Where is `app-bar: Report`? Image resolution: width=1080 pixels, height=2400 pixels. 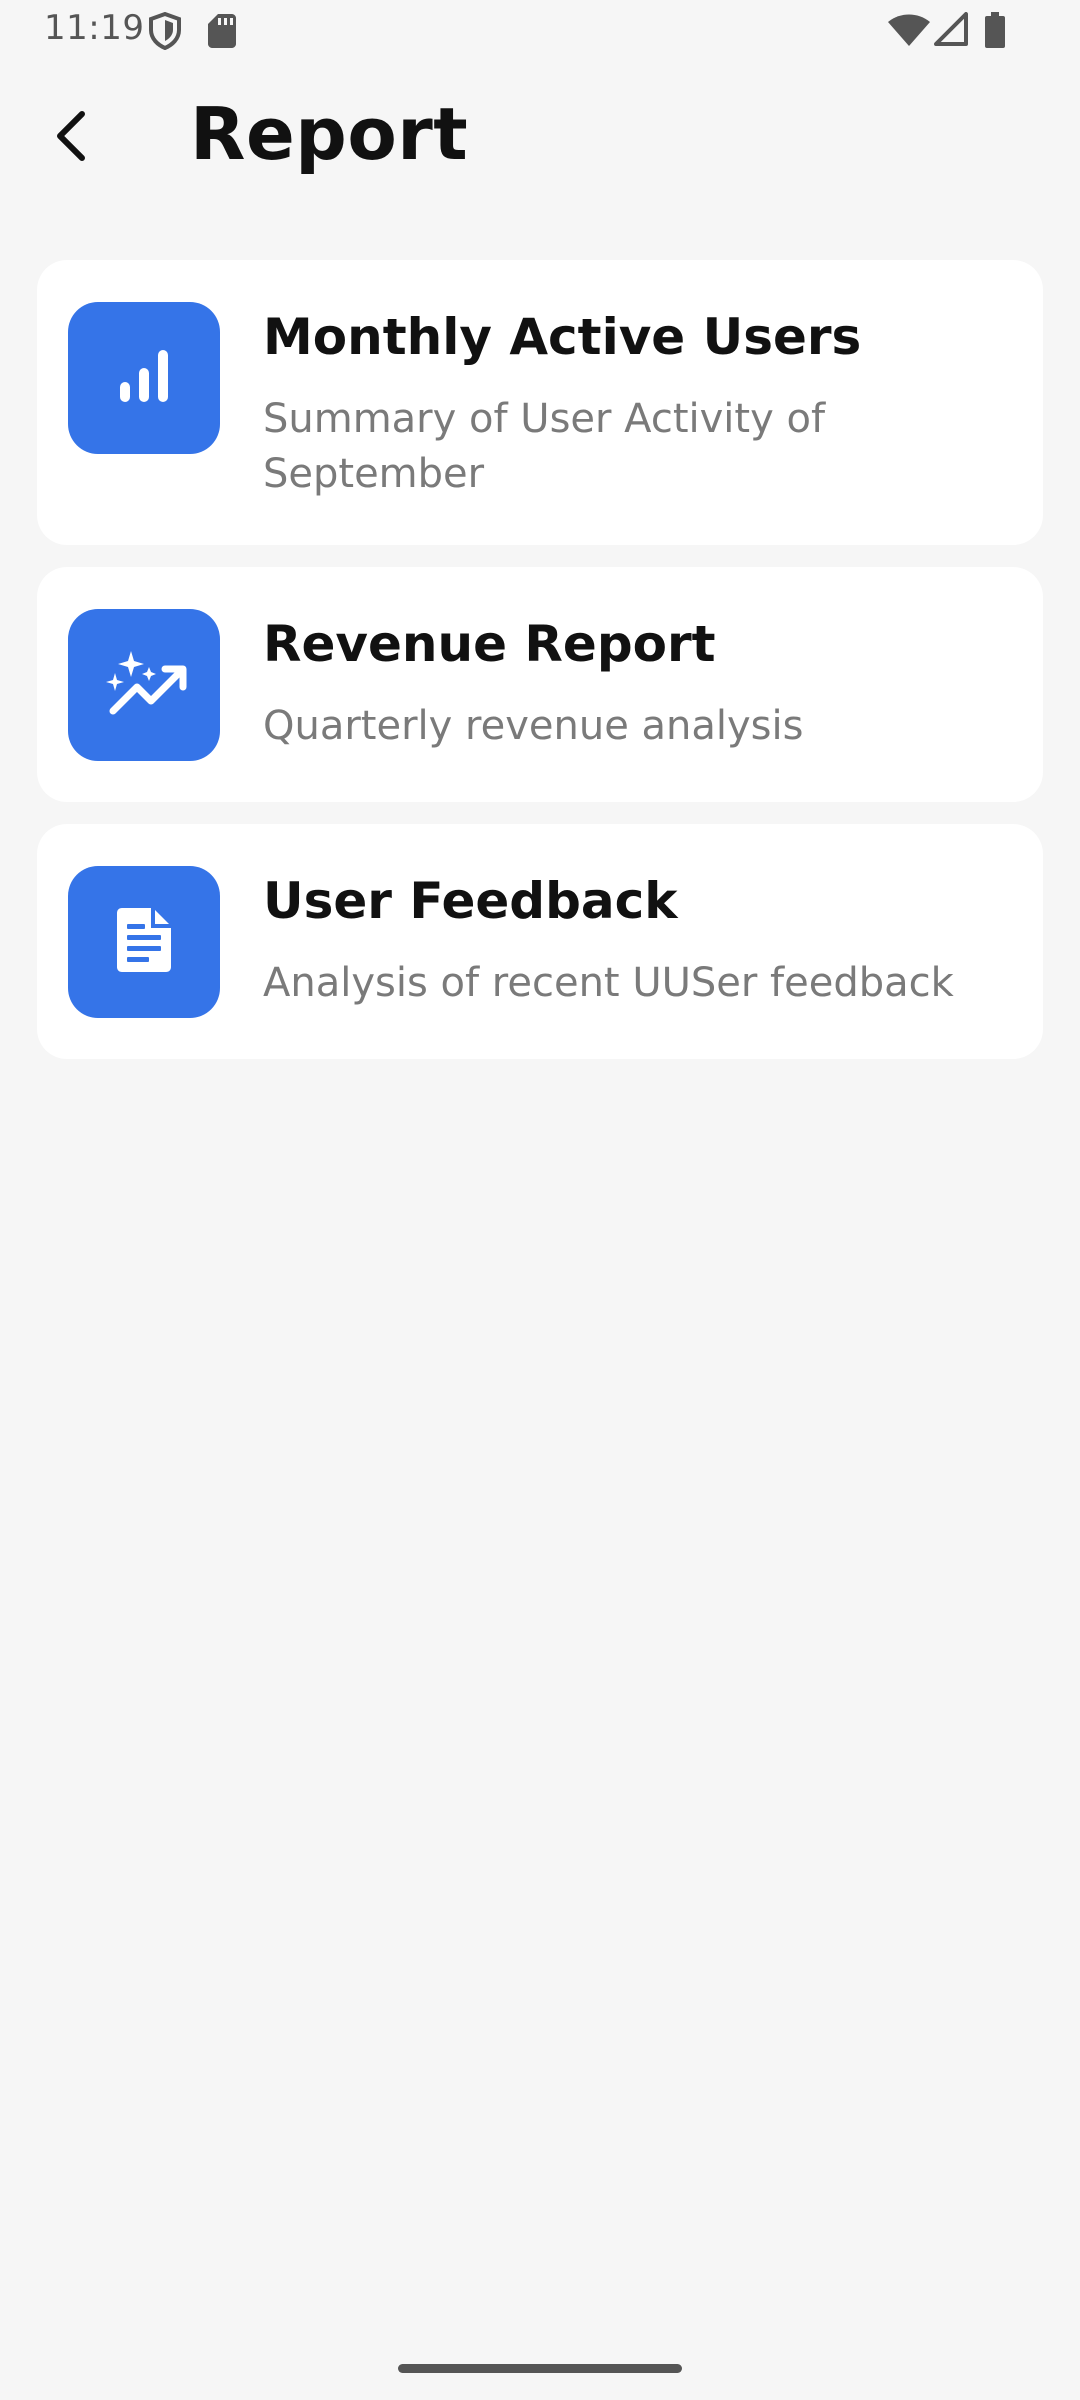
app-bar: Report is located at coordinates (540, 137).